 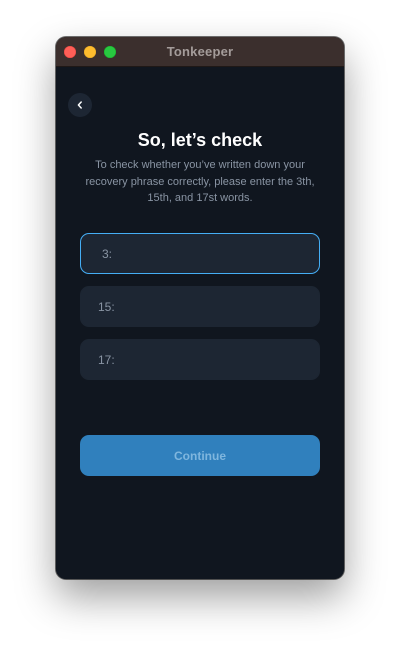 I want to click on word-field-label: 15:, so click(x=106, y=306).